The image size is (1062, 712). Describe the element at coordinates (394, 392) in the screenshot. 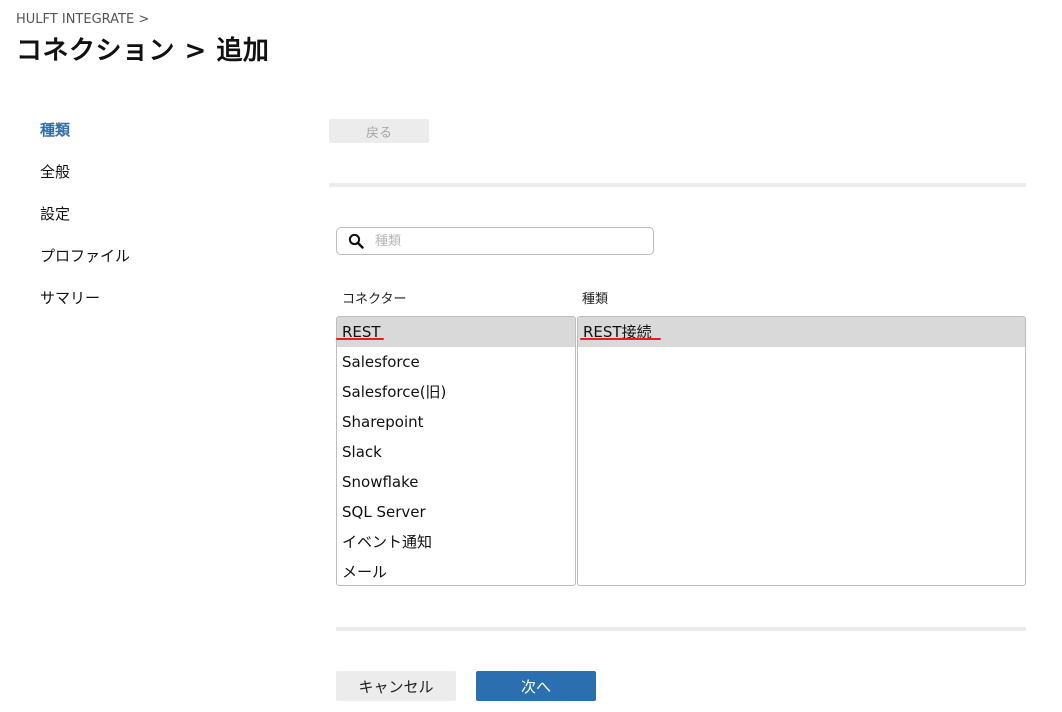

I see `connector-item-label: Salesforce(旧)` at that location.